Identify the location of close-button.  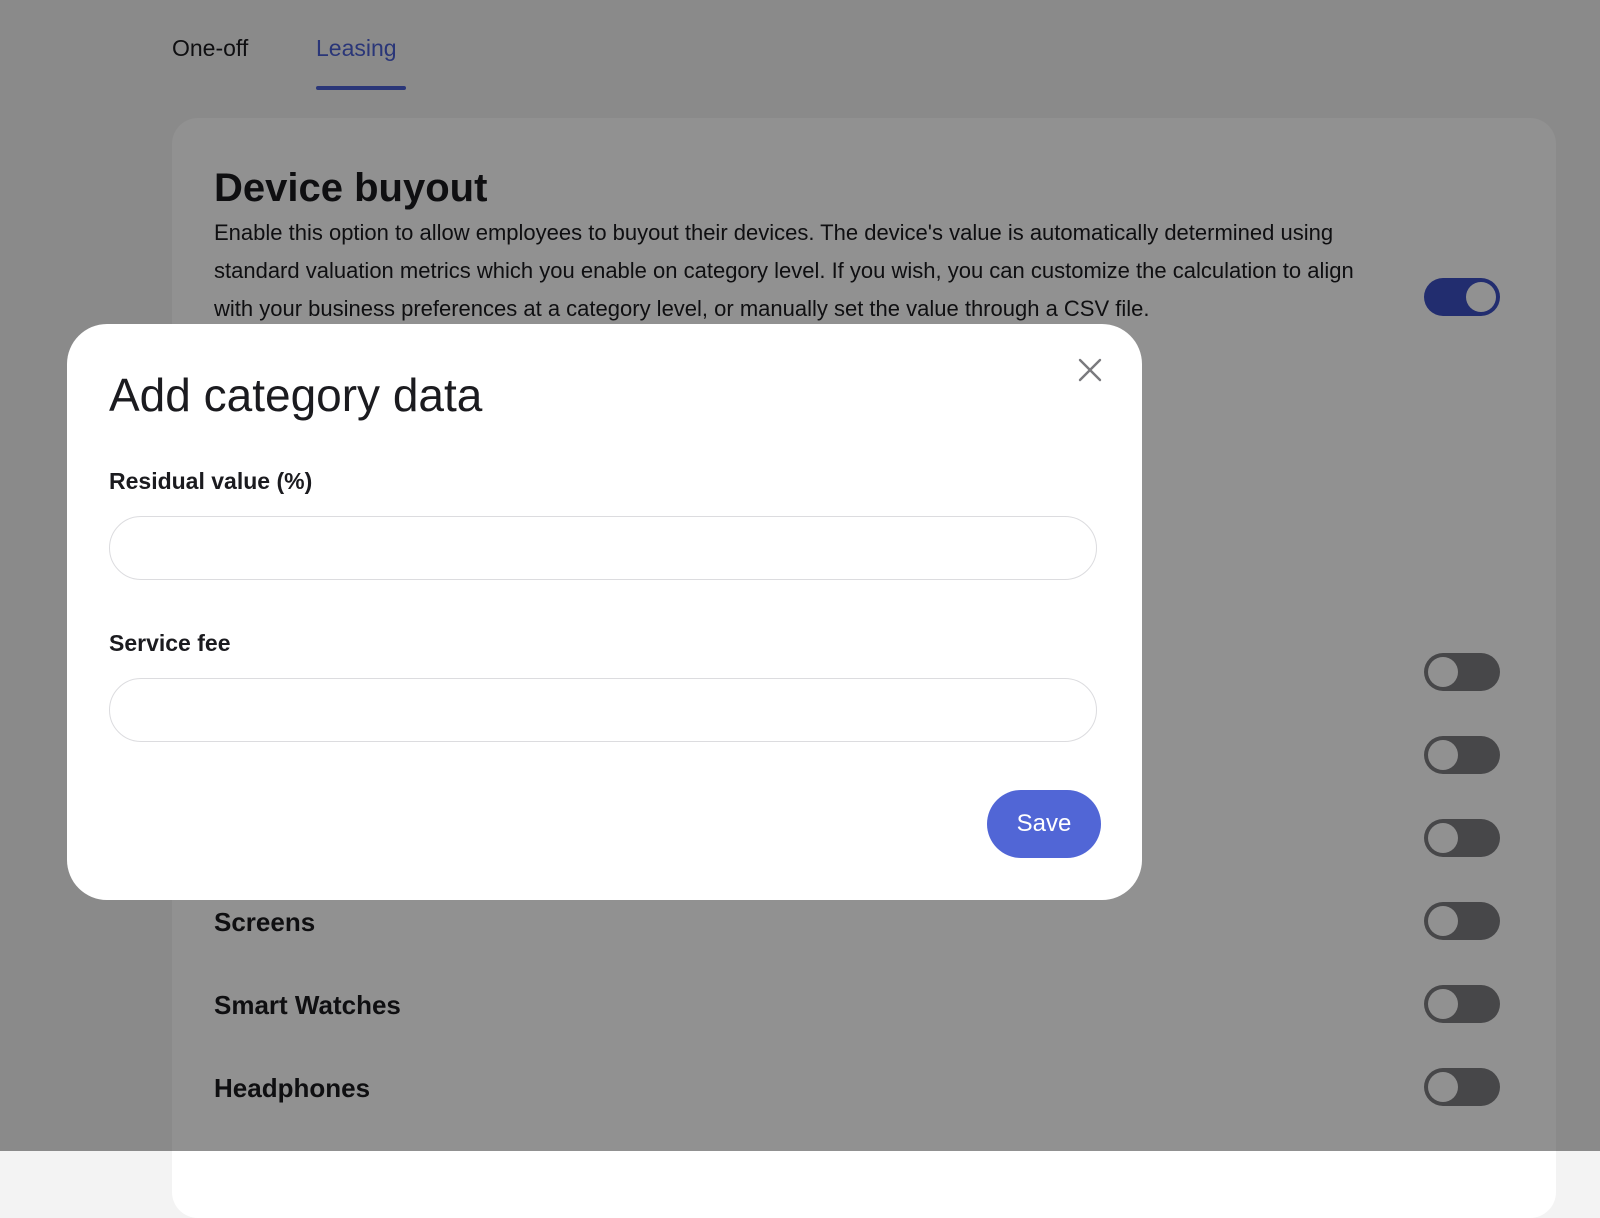
(1090, 370).